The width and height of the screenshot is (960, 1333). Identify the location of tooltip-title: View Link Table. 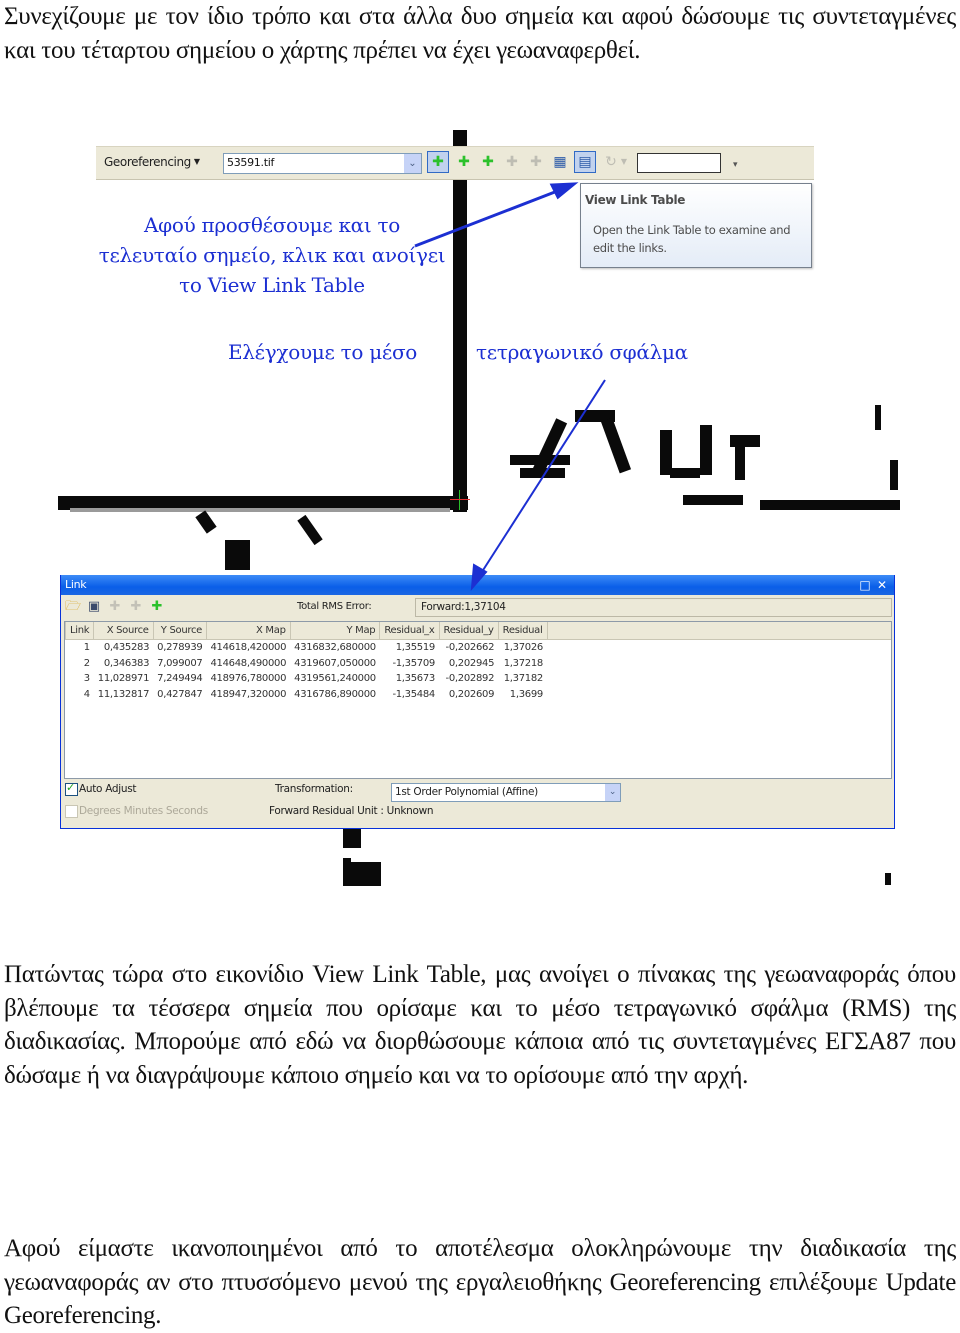
(635, 200).